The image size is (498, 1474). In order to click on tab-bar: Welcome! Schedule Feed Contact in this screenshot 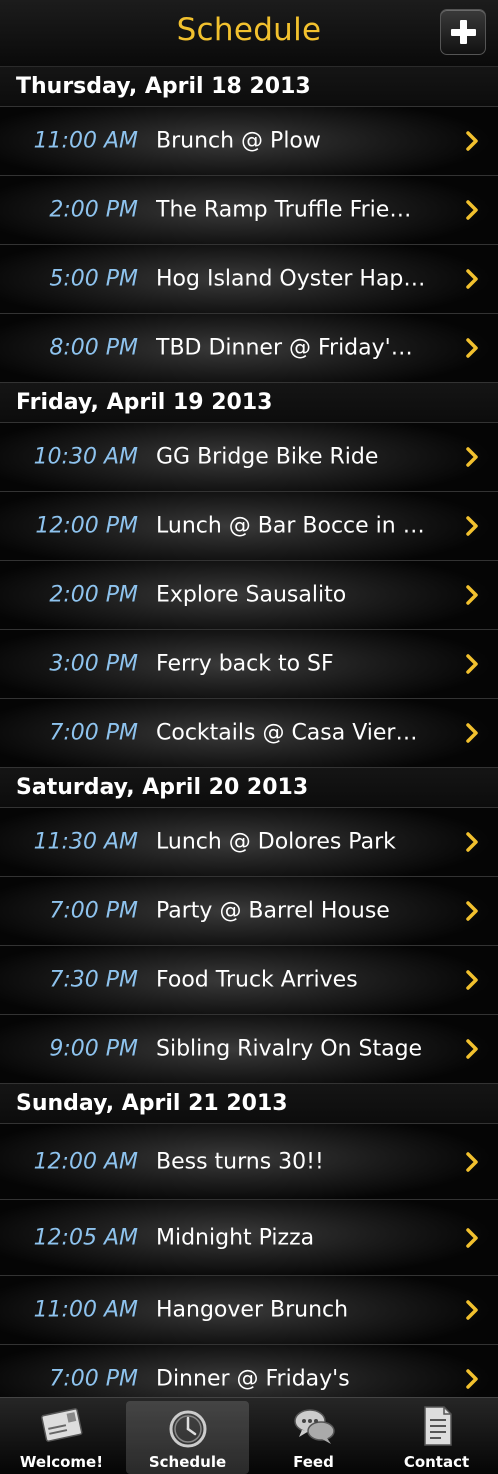, I will do `click(249, 1435)`.